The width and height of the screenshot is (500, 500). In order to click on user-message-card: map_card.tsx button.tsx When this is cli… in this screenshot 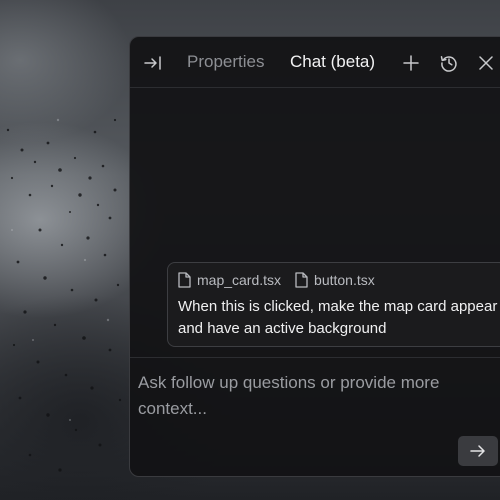, I will do `click(333, 304)`.